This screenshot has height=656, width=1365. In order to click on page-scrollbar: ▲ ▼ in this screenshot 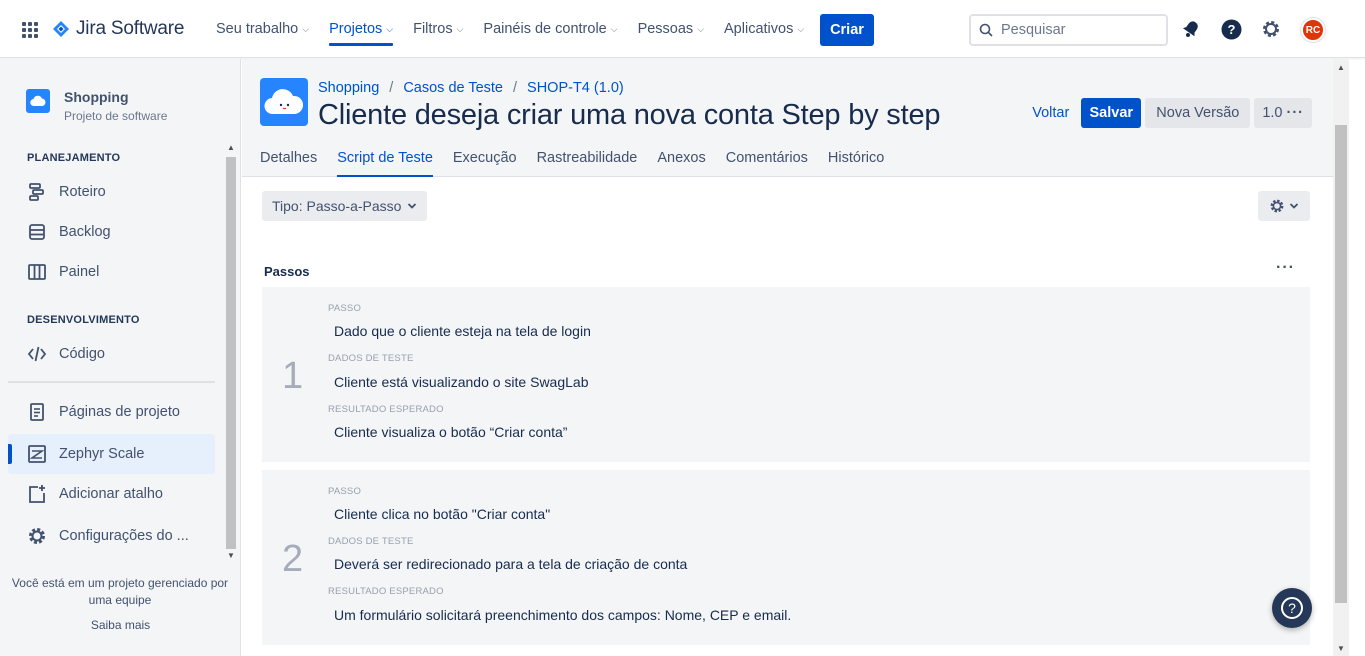, I will do `click(1341, 357)`.